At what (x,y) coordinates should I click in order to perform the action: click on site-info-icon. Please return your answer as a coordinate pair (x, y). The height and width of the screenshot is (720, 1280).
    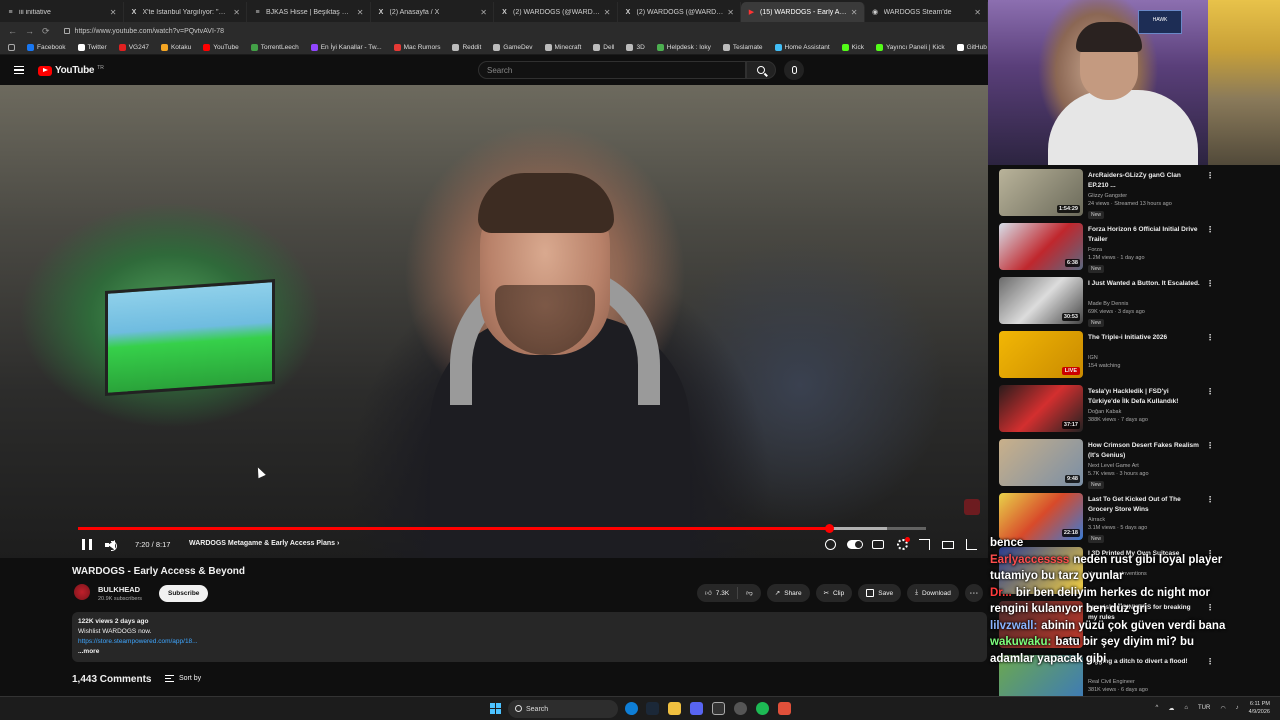
    Looking at the image, I should click on (66, 31).